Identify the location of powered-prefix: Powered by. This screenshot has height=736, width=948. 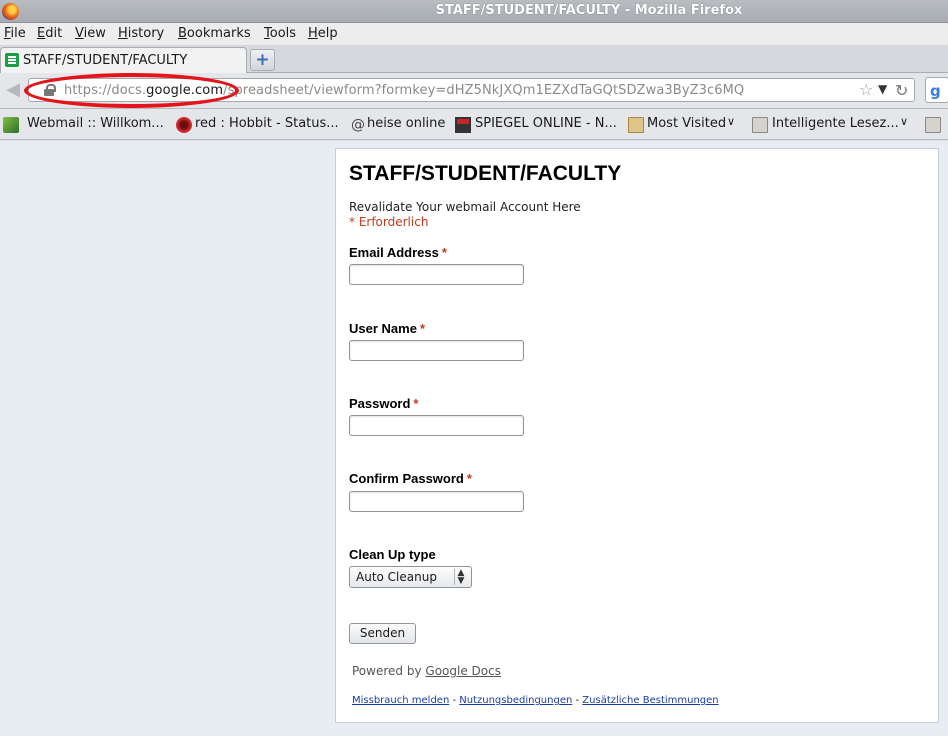
(387, 671).